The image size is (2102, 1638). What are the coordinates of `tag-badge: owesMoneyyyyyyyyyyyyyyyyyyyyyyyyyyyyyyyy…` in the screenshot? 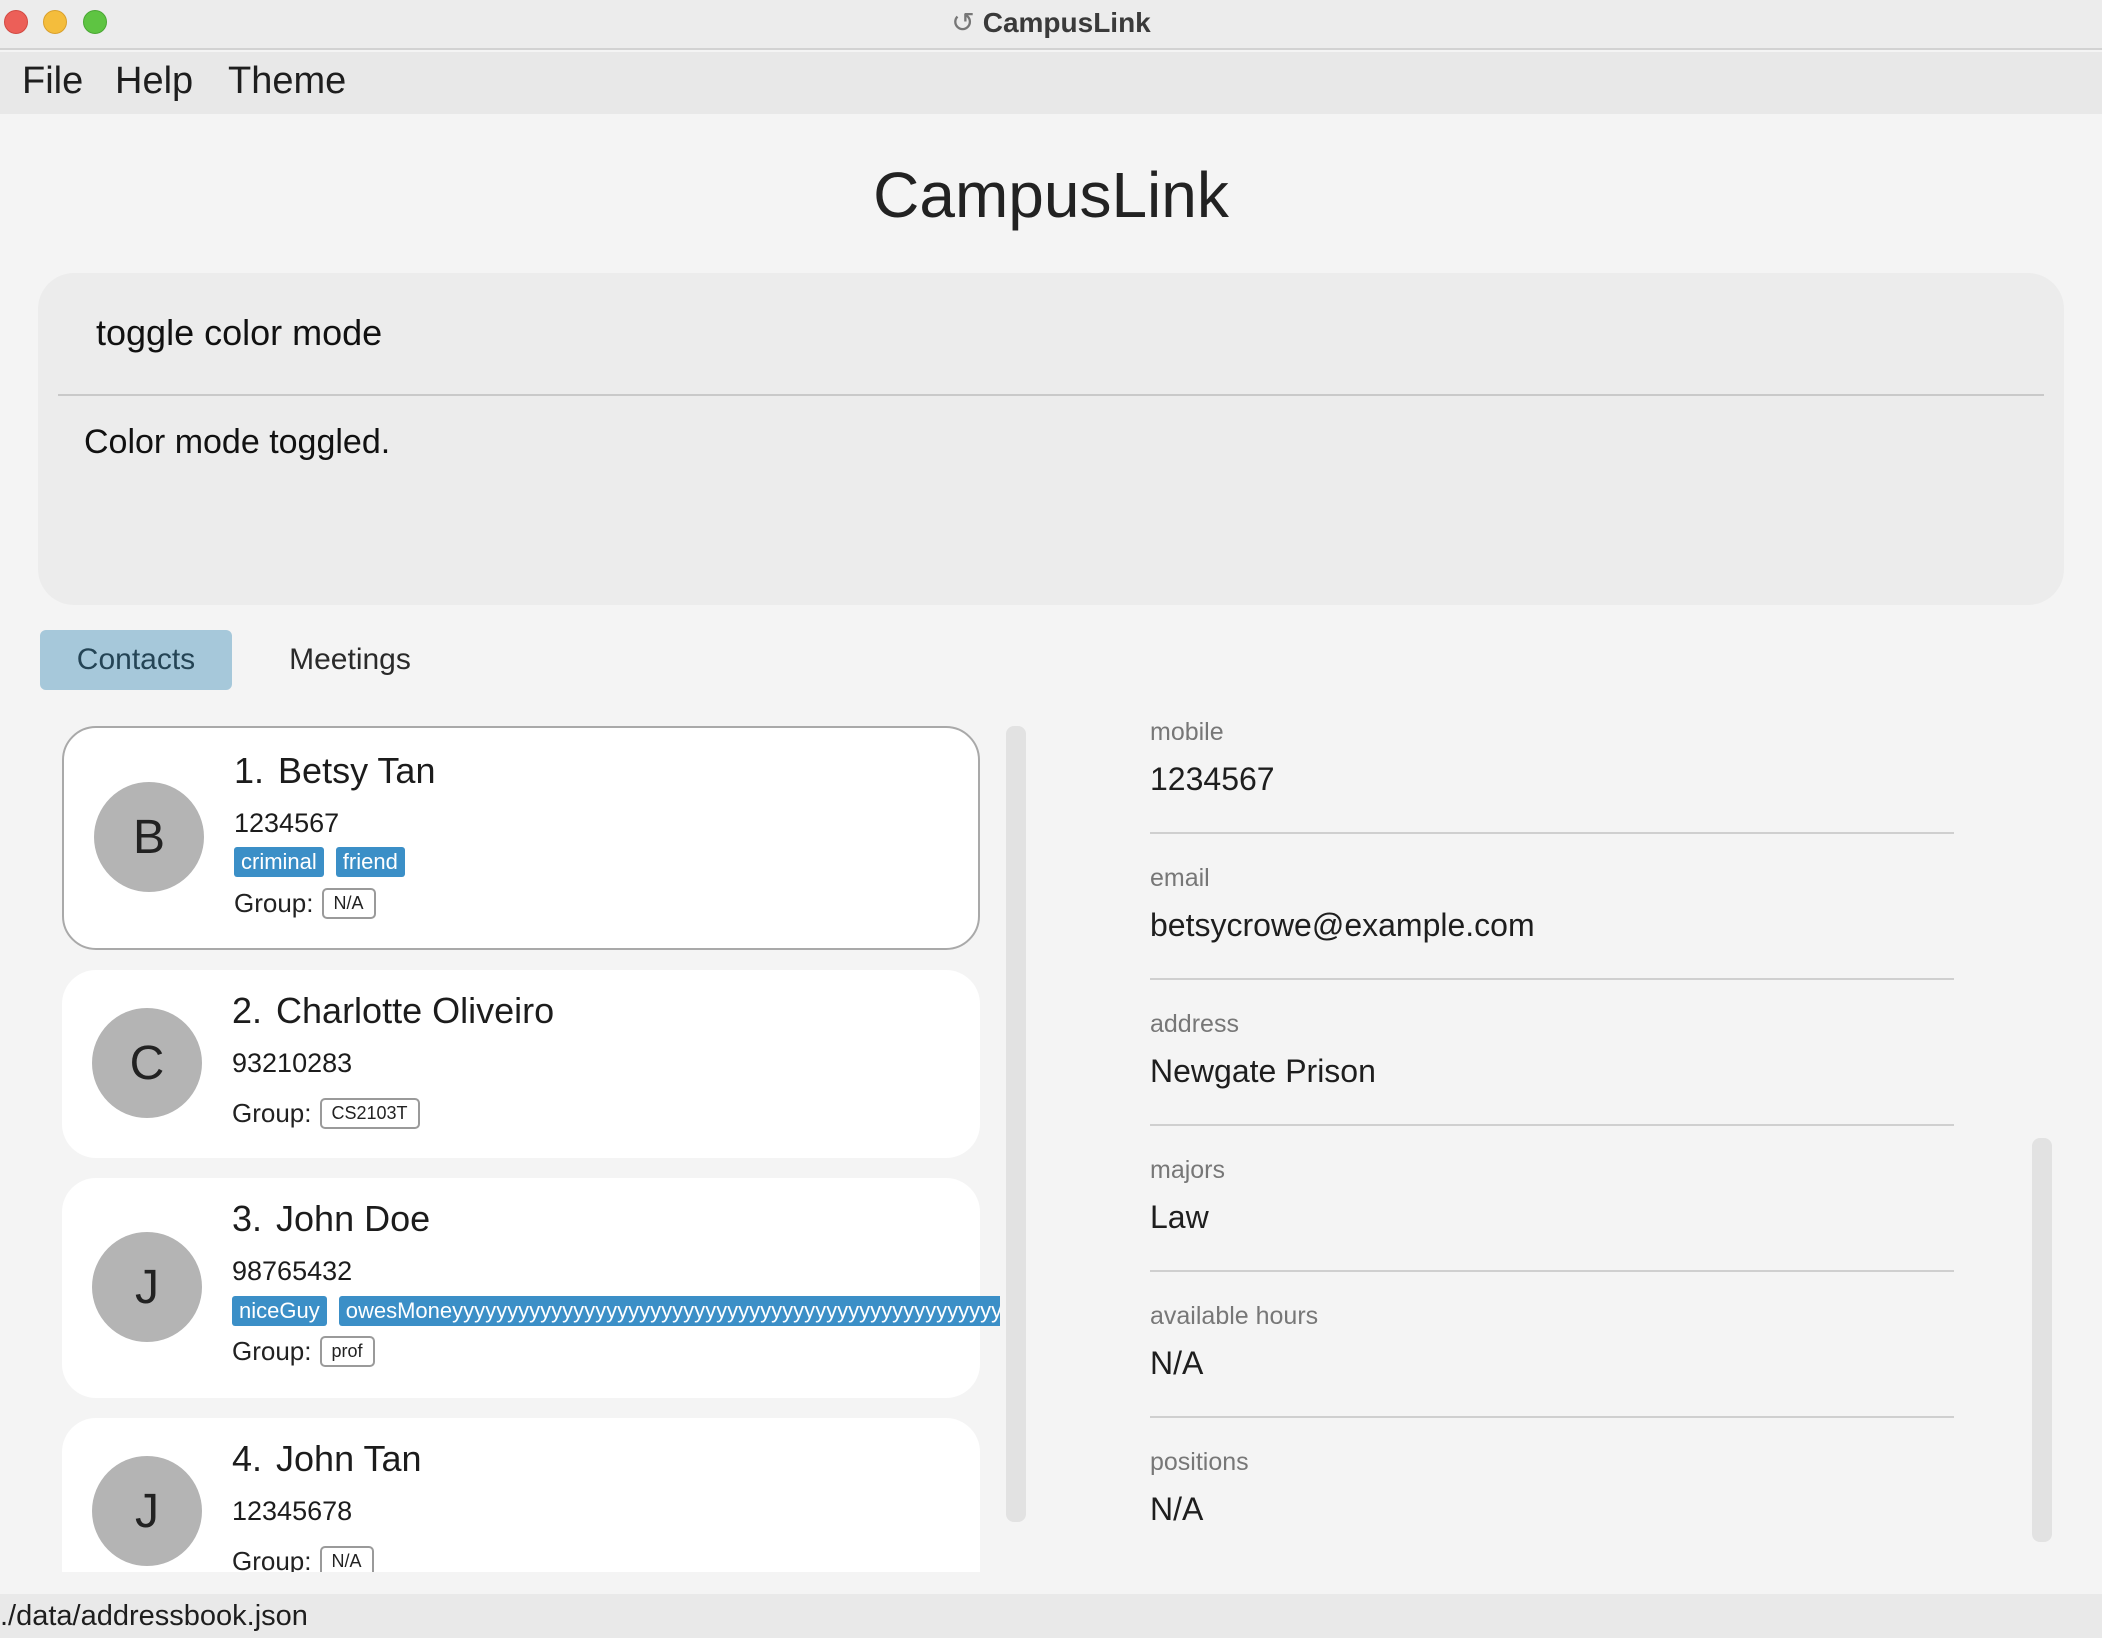 It's located at (669, 1311).